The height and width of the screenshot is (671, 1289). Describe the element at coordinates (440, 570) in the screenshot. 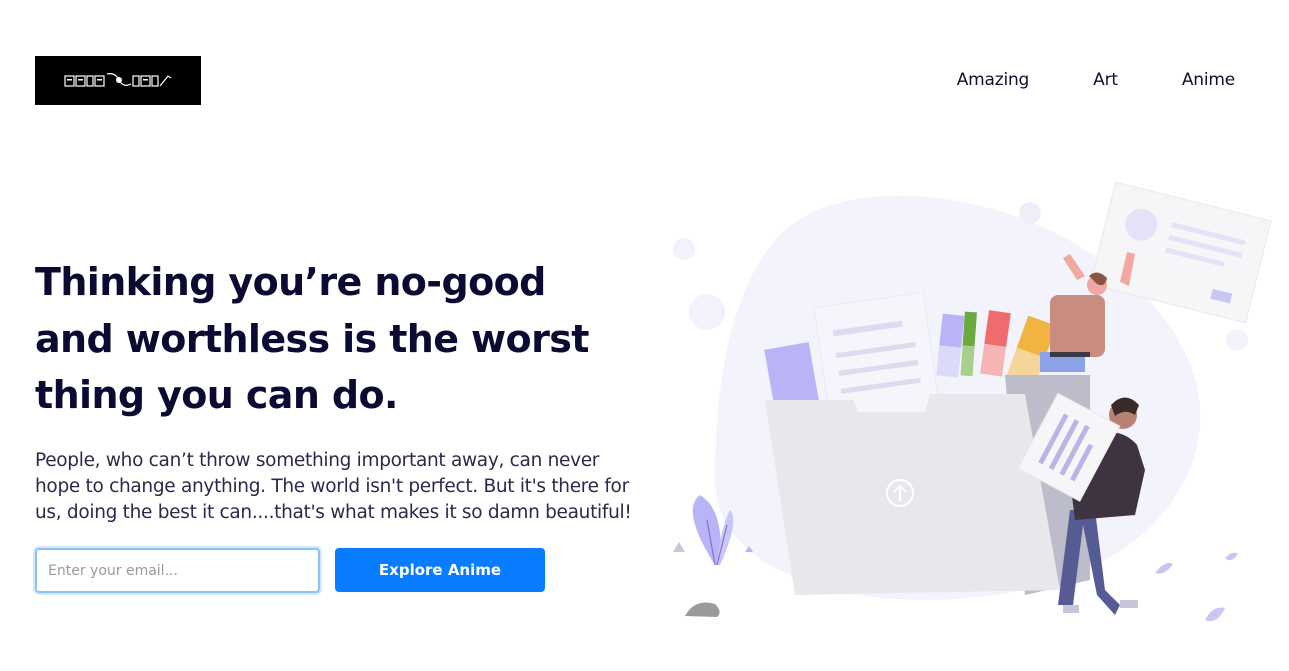

I see `explore-anime-button: Explore Anime` at that location.